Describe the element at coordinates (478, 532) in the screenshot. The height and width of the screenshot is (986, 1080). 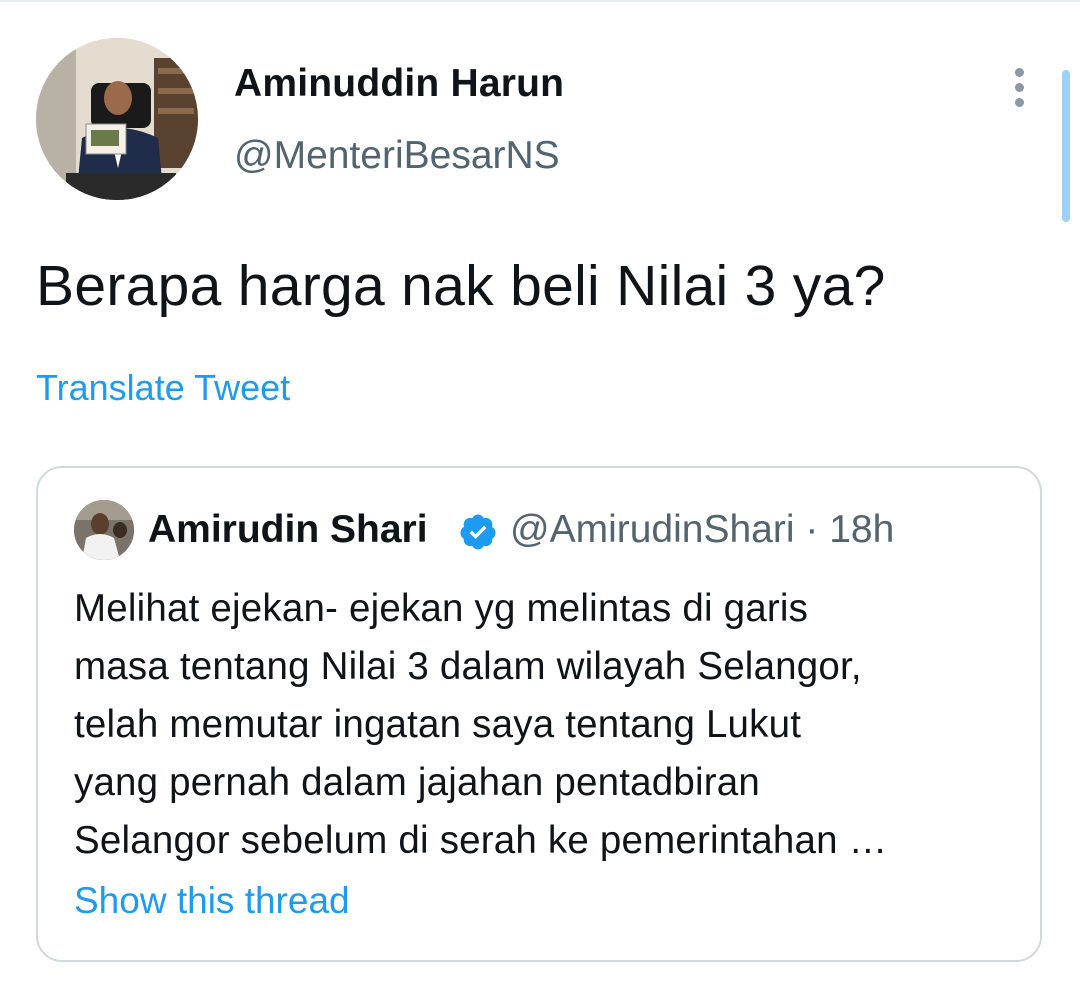
I see `verified-badge-icon` at that location.